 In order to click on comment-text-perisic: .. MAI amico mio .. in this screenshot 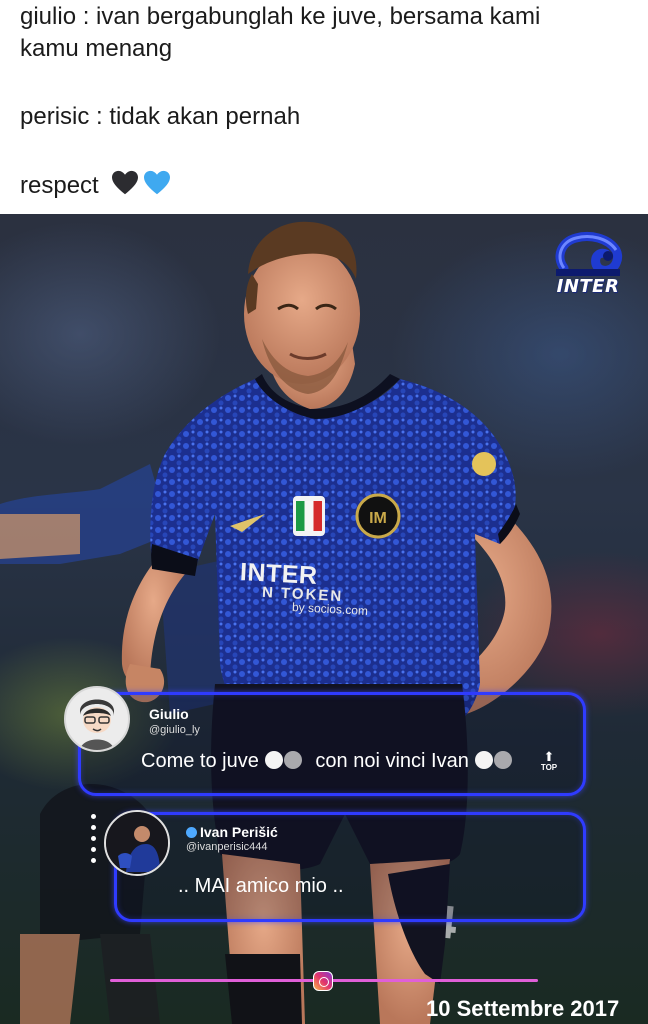, I will do `click(261, 886)`.